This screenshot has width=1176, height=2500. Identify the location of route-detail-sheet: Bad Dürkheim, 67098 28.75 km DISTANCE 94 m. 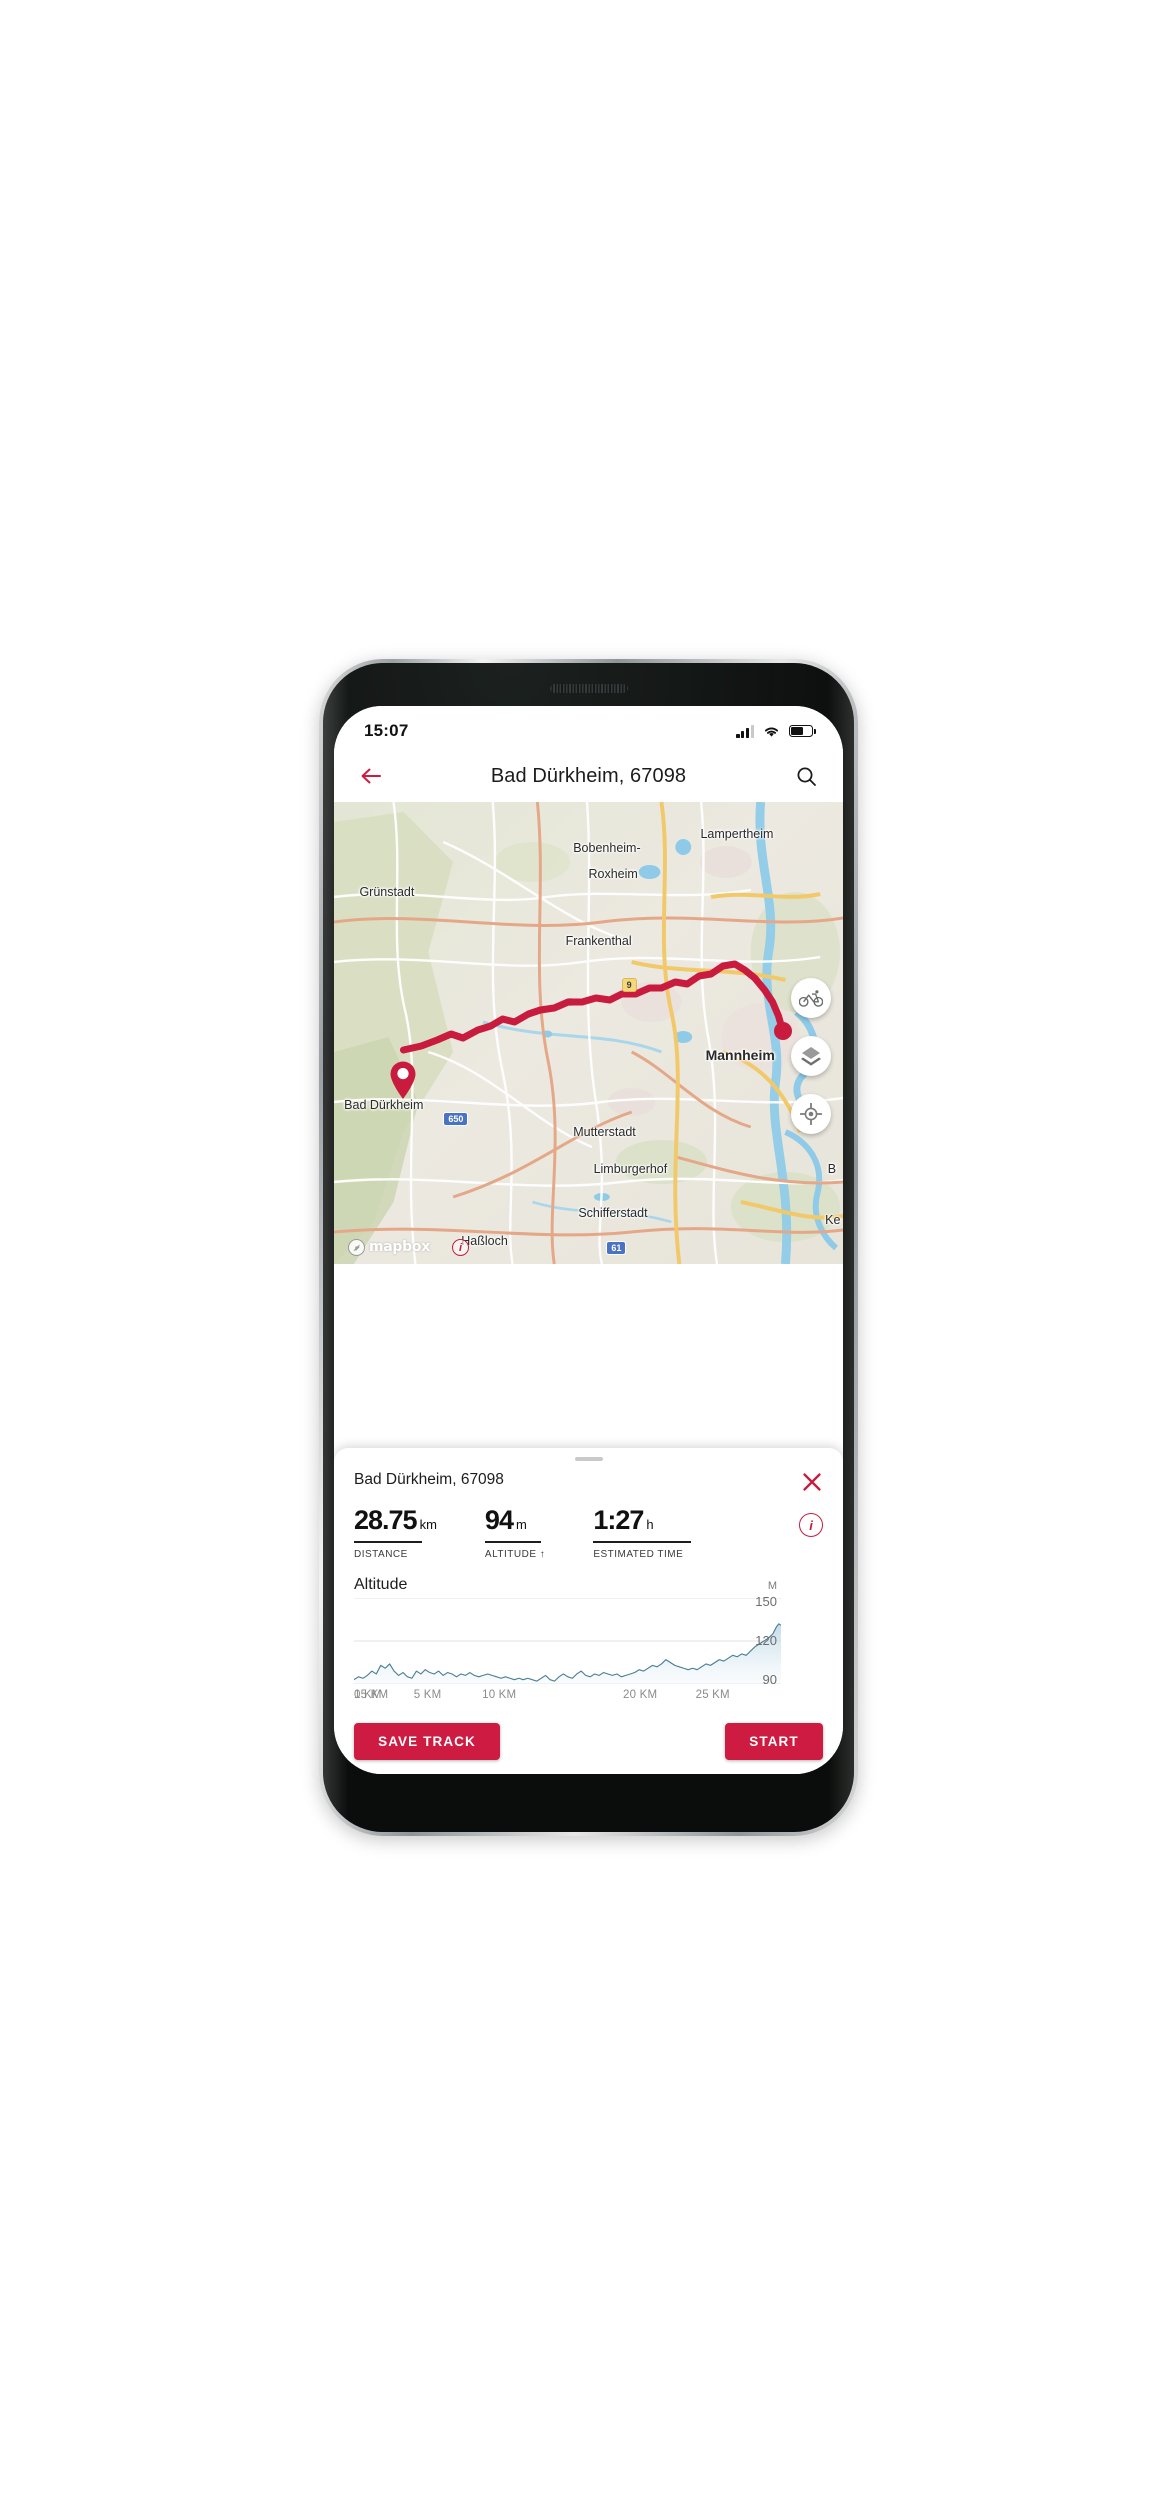
(588, 1610).